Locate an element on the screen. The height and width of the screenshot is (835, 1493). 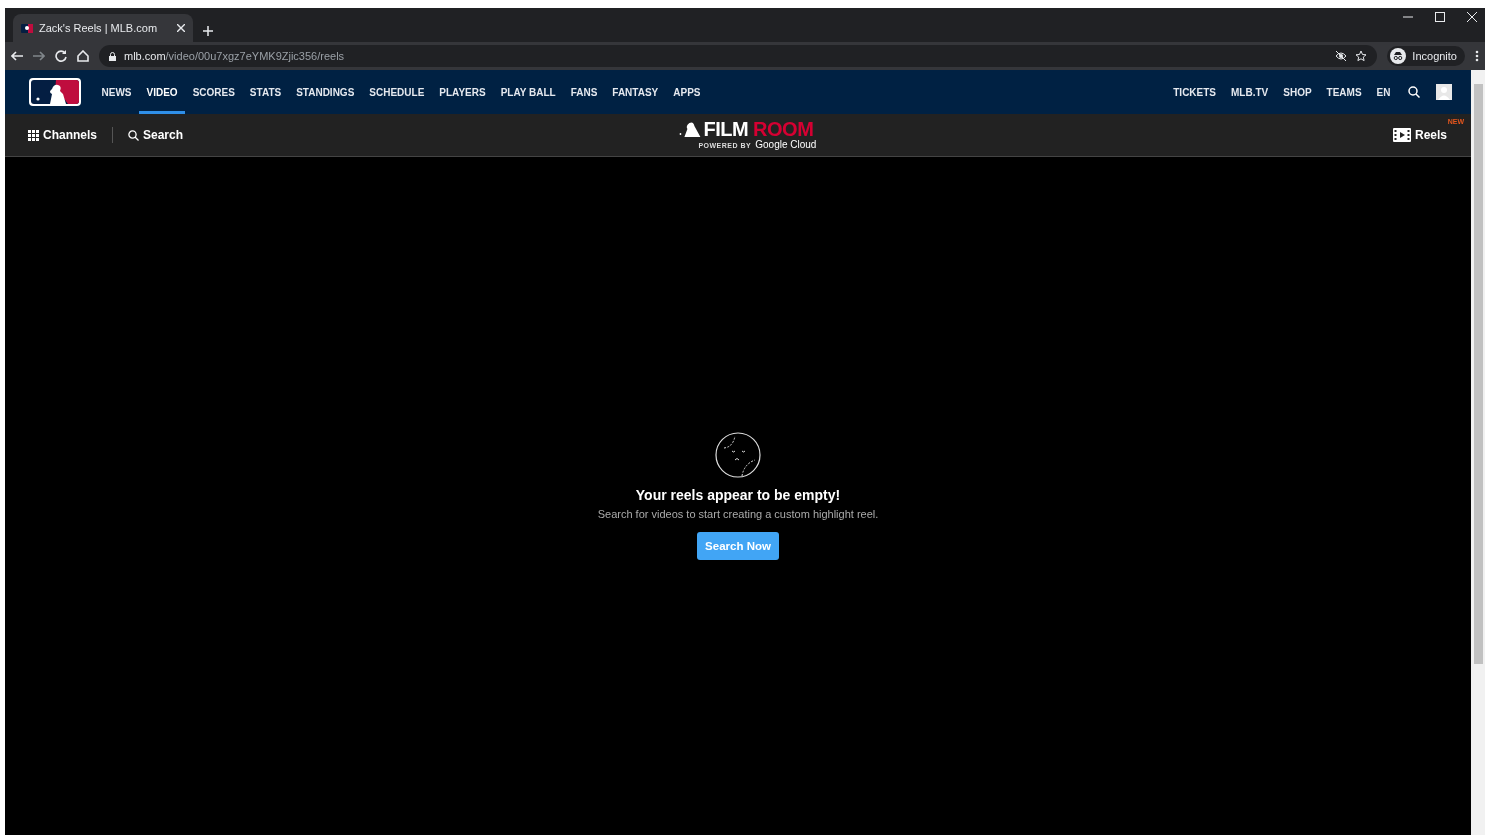
menu-icon is located at coordinates (1477, 56).